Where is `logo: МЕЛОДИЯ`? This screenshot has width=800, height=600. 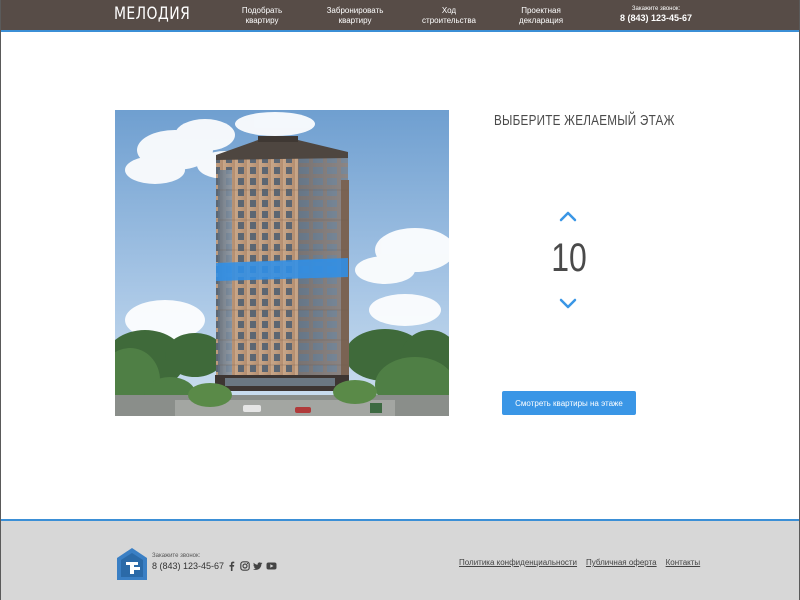 logo: МЕЛОДИЯ is located at coordinates (152, 14).